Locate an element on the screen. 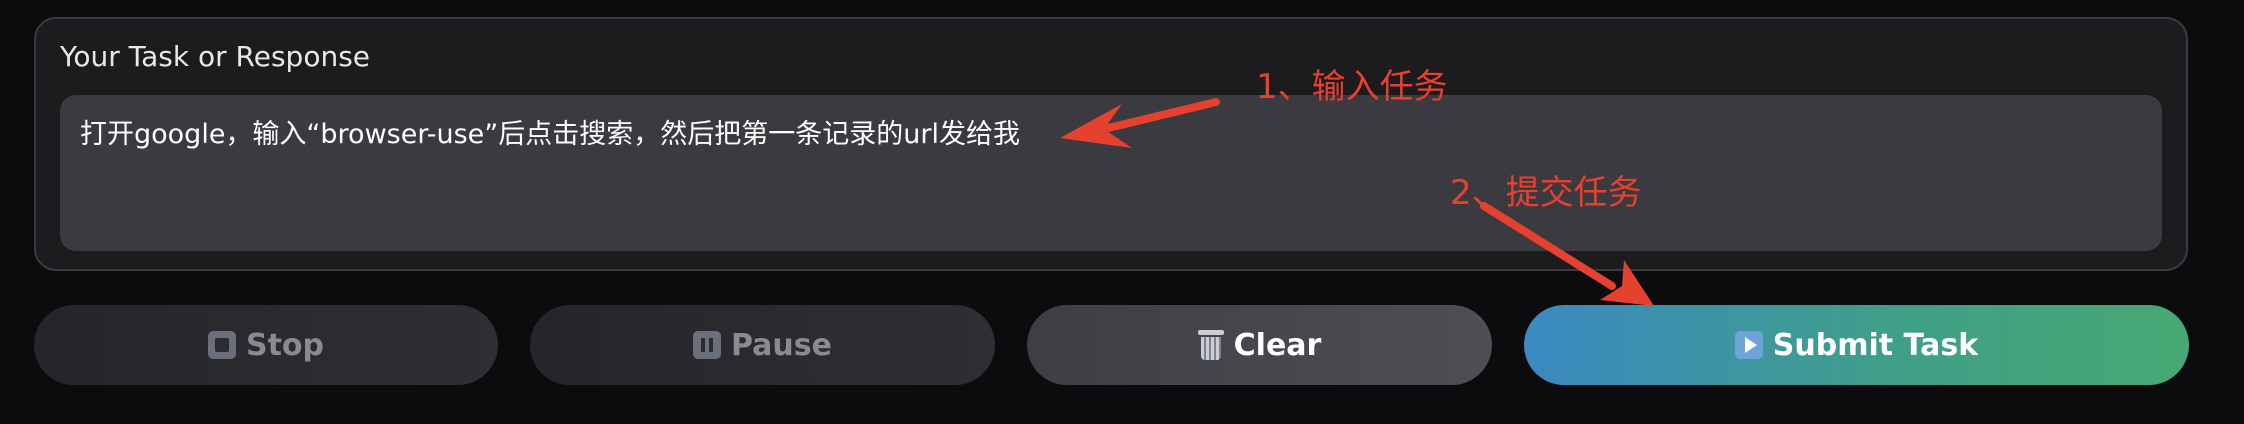  stop-button: Stop is located at coordinates (266, 345).